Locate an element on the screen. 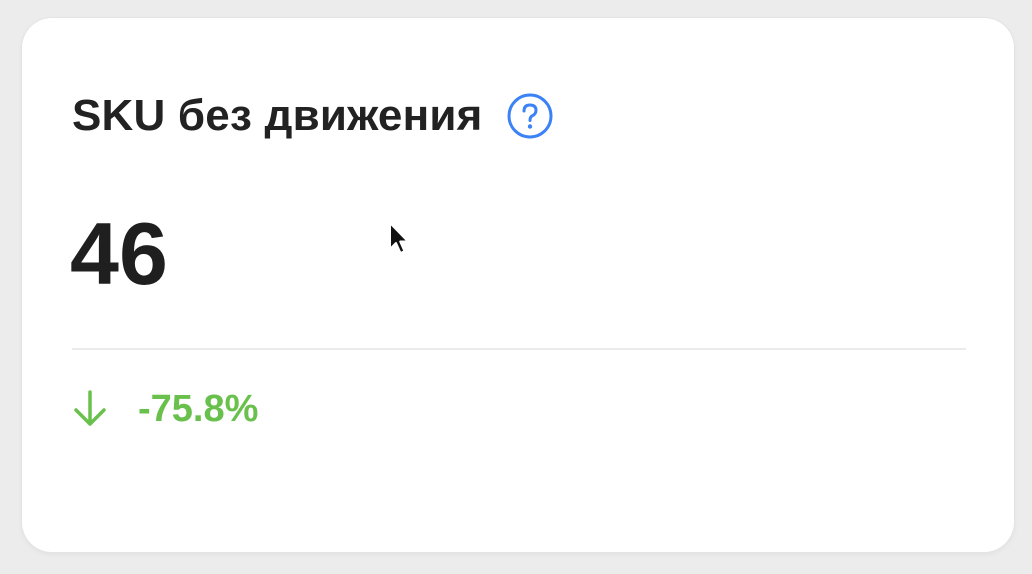  change-indicator: -75.8% is located at coordinates (165, 409).